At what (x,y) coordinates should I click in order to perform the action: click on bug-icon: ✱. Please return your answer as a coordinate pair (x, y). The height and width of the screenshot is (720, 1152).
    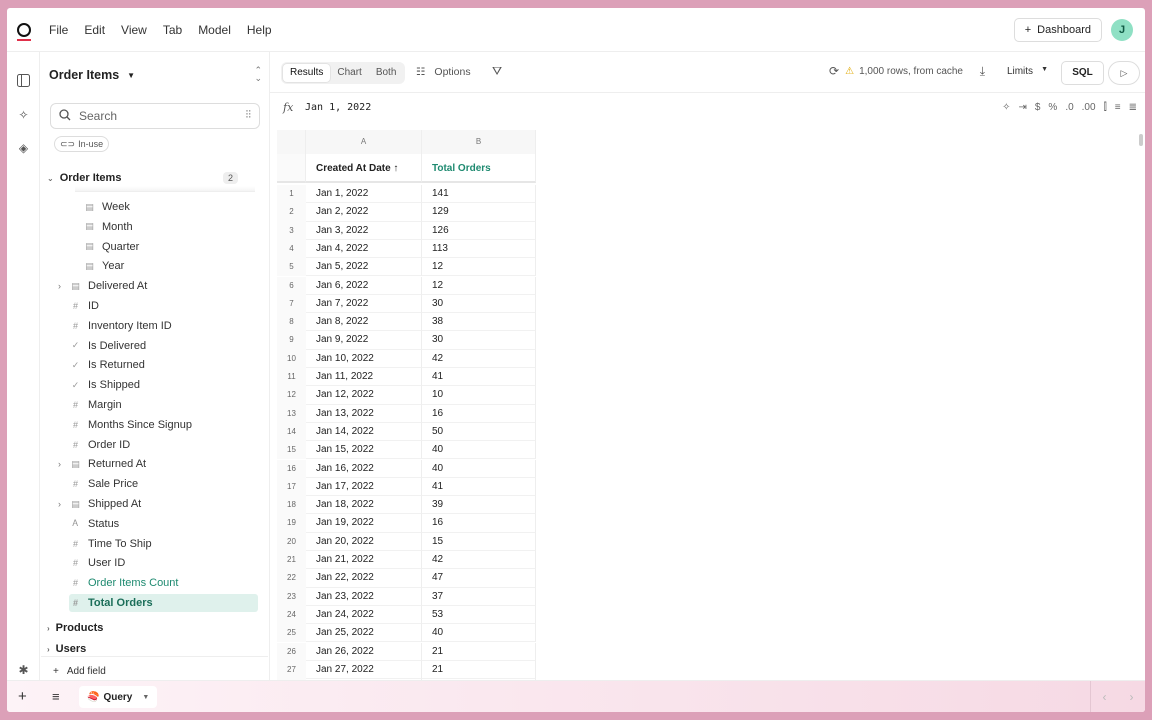
    Looking at the image, I should click on (23, 670).